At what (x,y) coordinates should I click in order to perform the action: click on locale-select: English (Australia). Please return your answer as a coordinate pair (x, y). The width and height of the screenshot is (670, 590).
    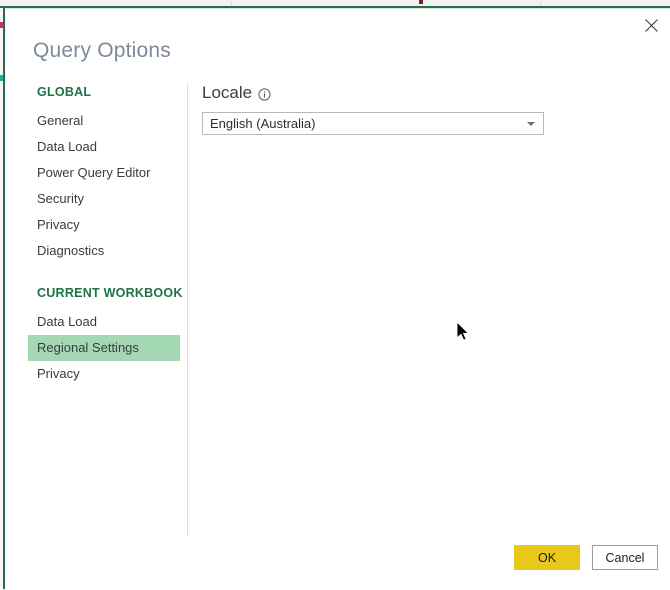
    Looking at the image, I should click on (373, 123).